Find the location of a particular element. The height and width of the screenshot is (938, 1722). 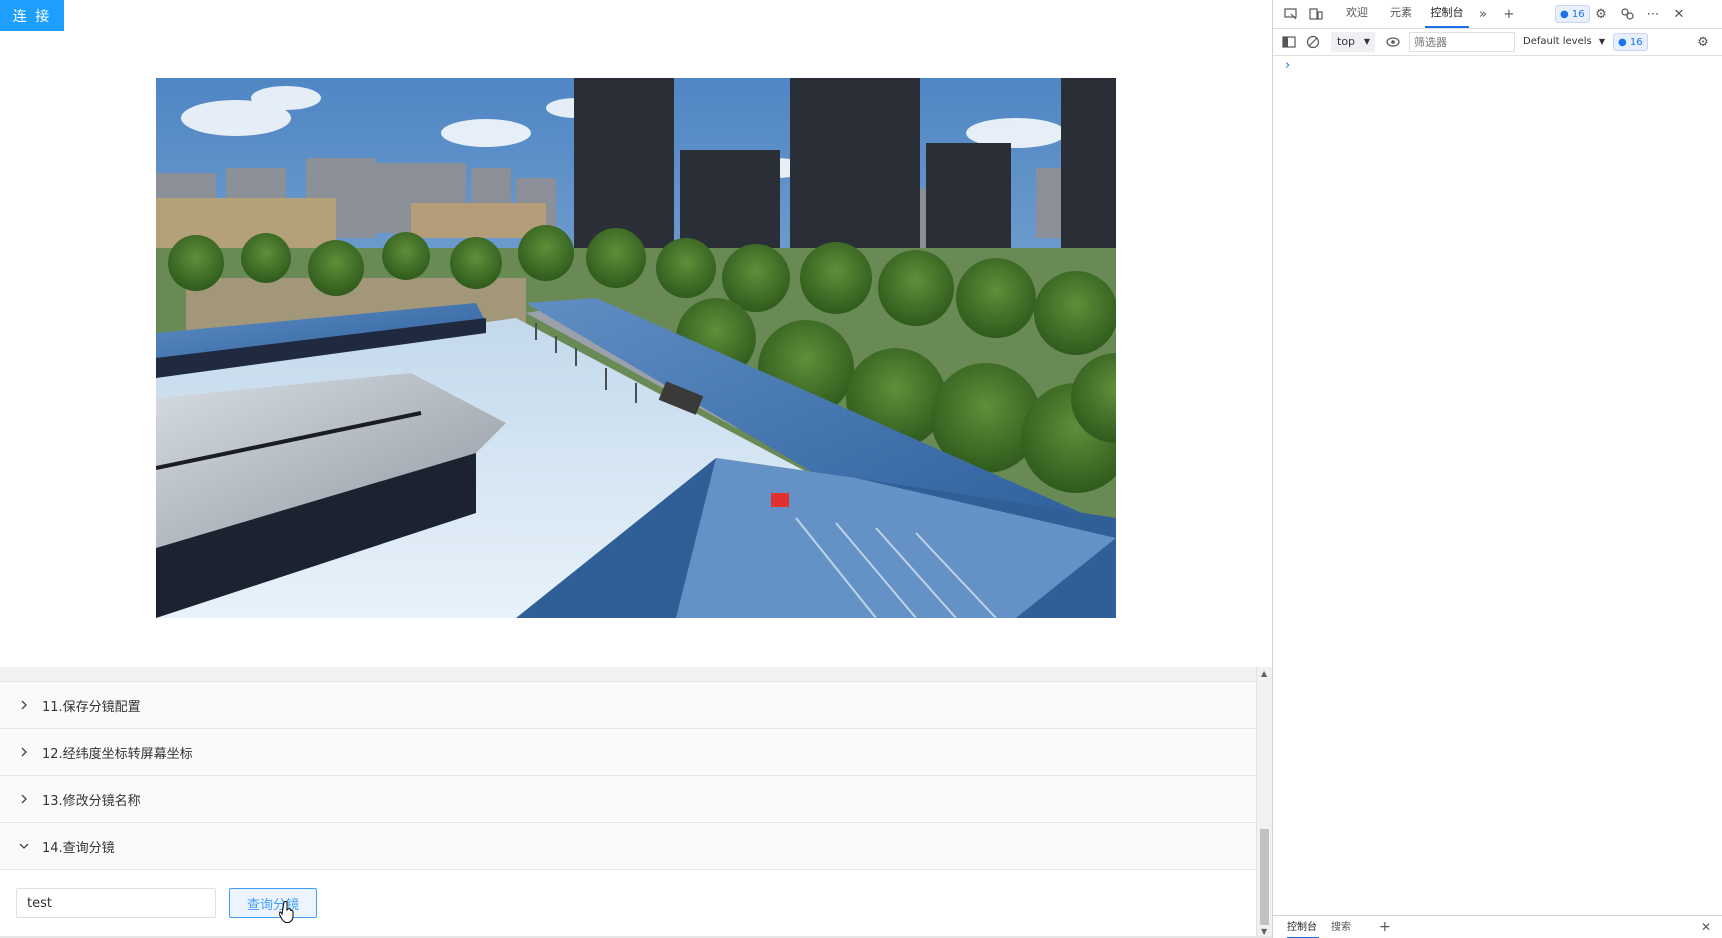

console-prompt-chevron-icon: › is located at coordinates (1287, 65).